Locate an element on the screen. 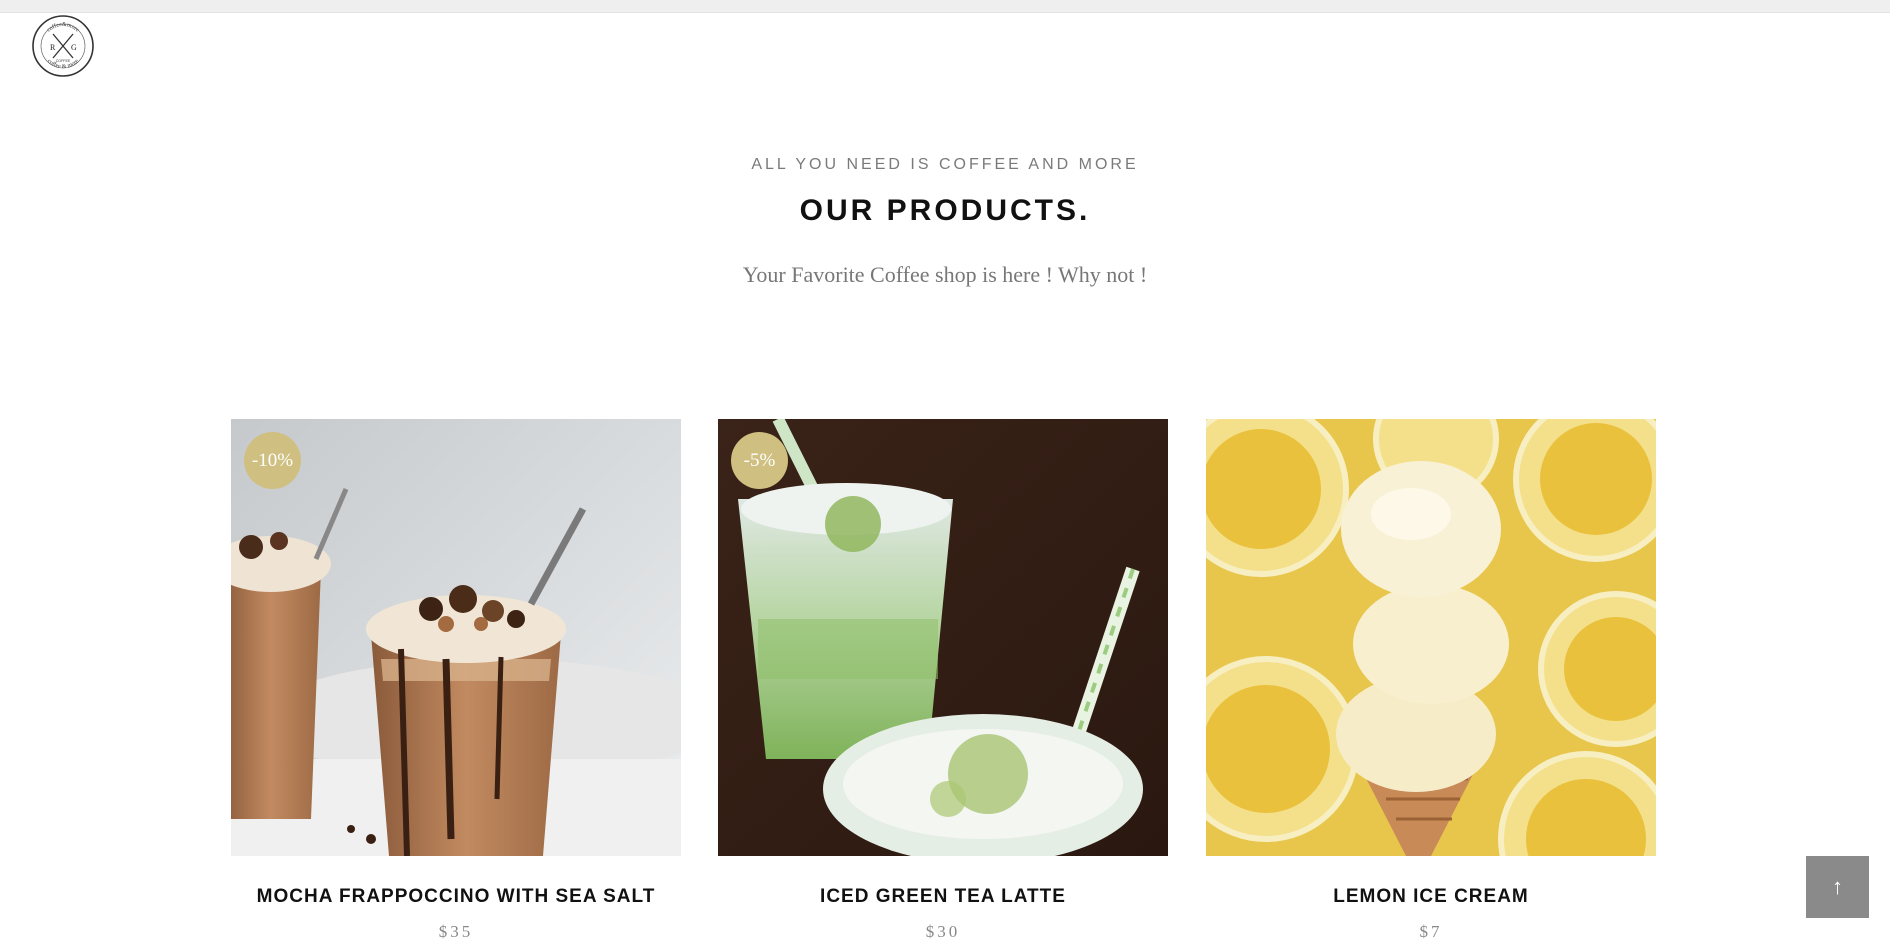 The width and height of the screenshot is (1890, 942). top-bar is located at coordinates (945, 6).